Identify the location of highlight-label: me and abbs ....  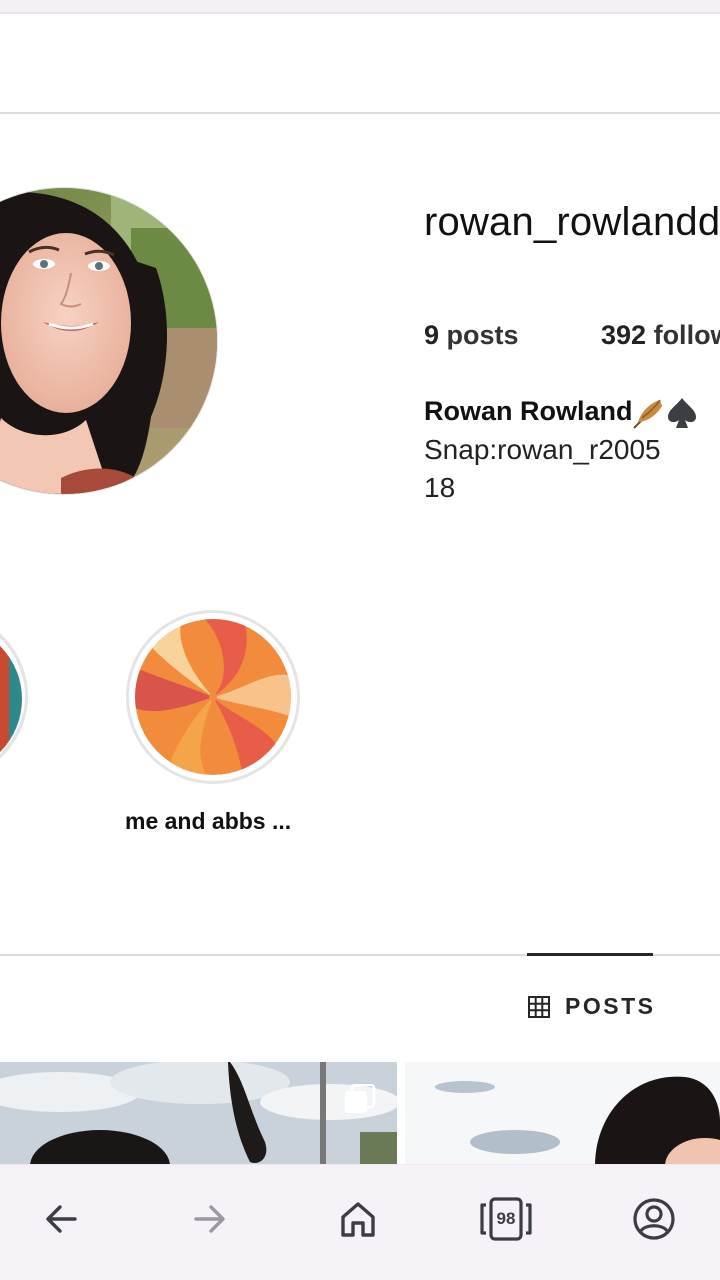
(208, 821).